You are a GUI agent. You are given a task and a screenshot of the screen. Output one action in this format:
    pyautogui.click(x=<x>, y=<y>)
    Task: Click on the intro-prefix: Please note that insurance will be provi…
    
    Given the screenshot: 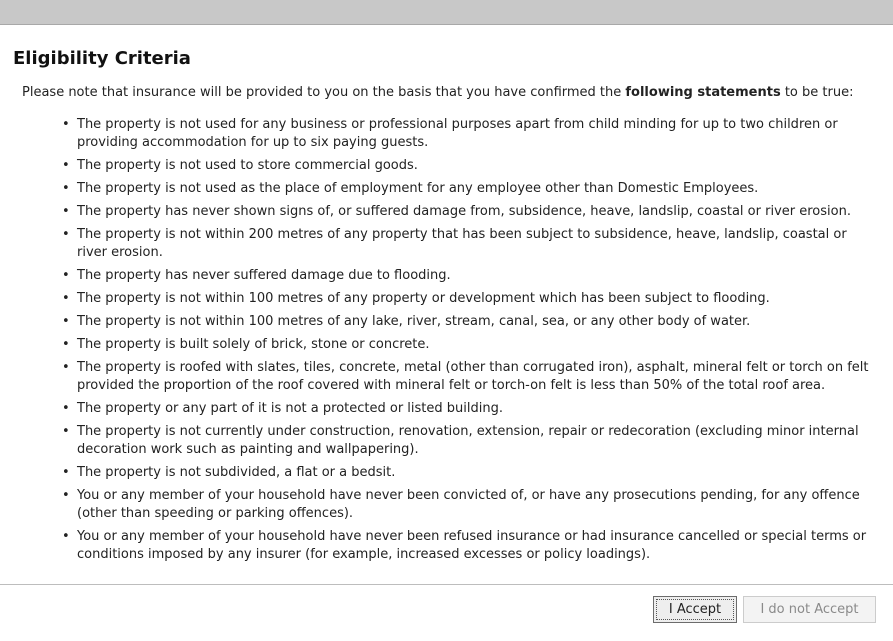 What is the action you would take?
    pyautogui.click(x=324, y=92)
    